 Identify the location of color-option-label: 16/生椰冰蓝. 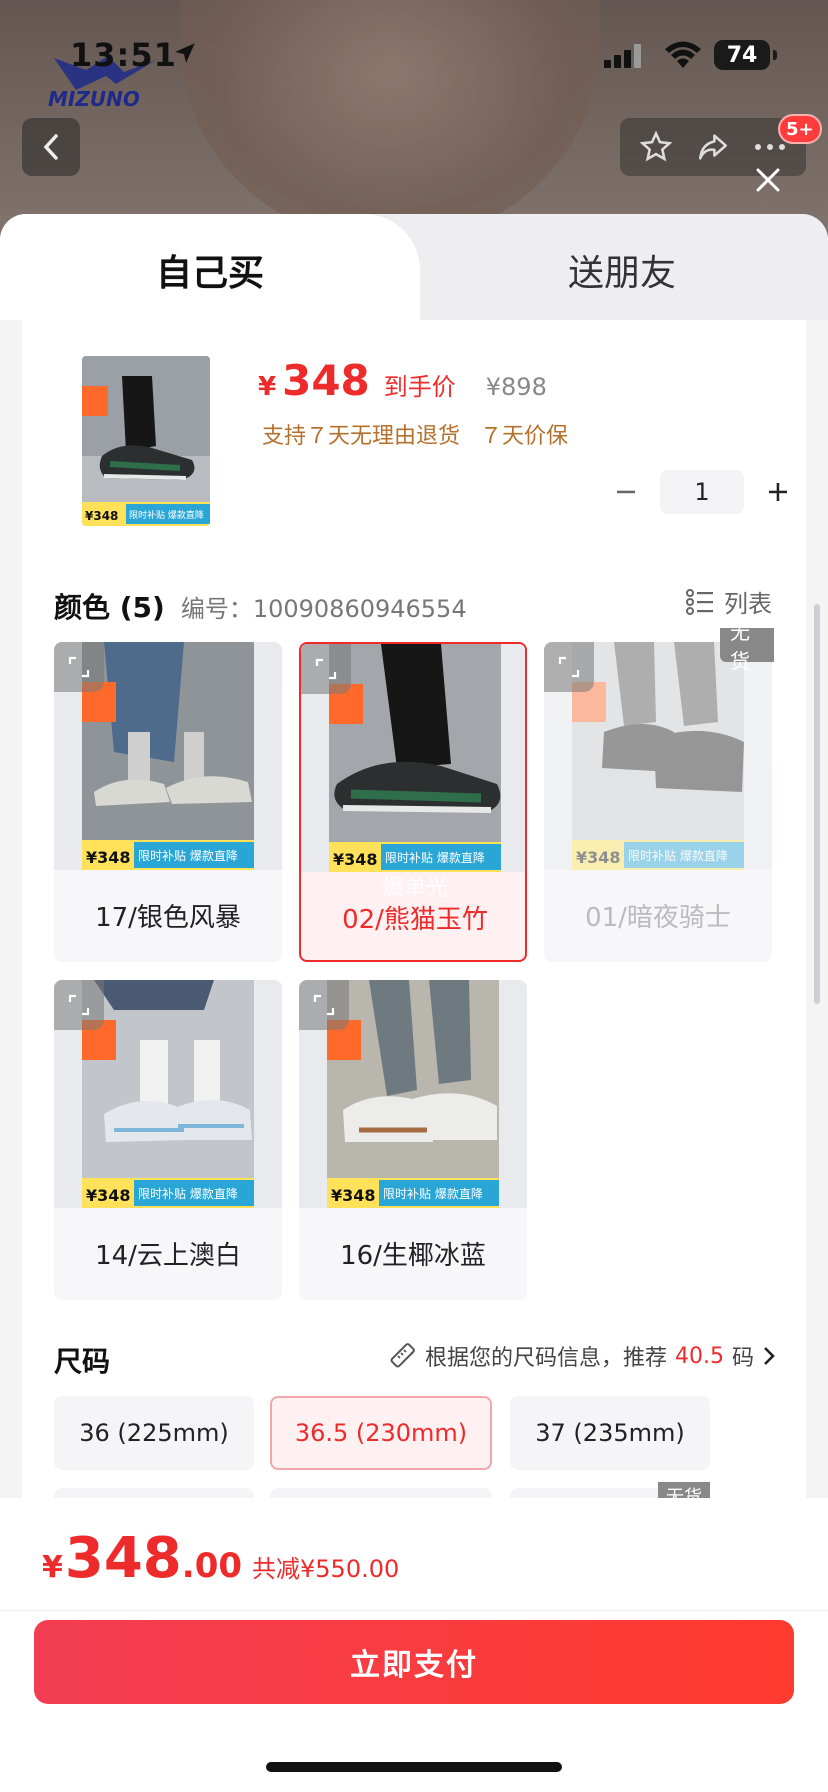
(413, 1255).